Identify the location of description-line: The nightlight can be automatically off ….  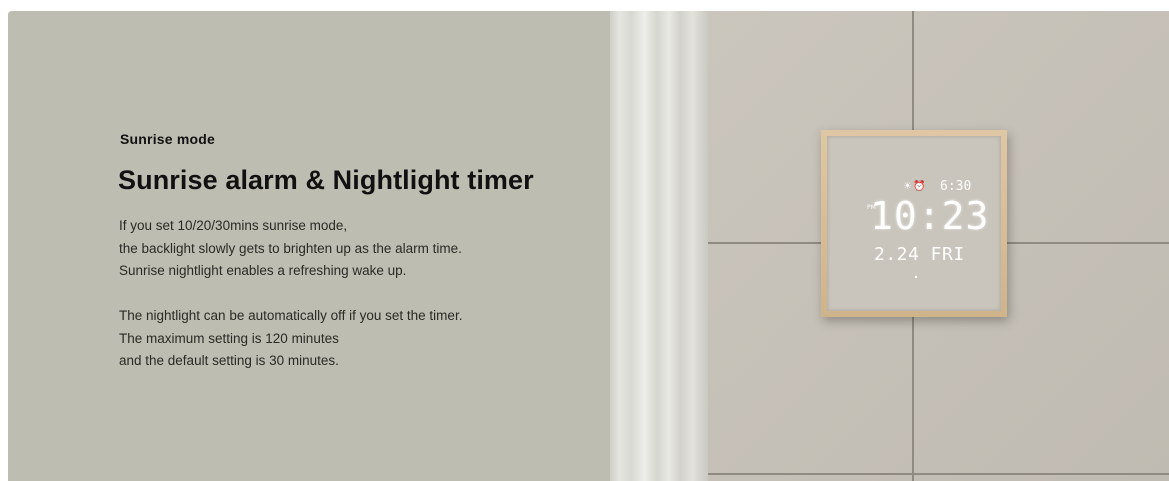
(291, 315).